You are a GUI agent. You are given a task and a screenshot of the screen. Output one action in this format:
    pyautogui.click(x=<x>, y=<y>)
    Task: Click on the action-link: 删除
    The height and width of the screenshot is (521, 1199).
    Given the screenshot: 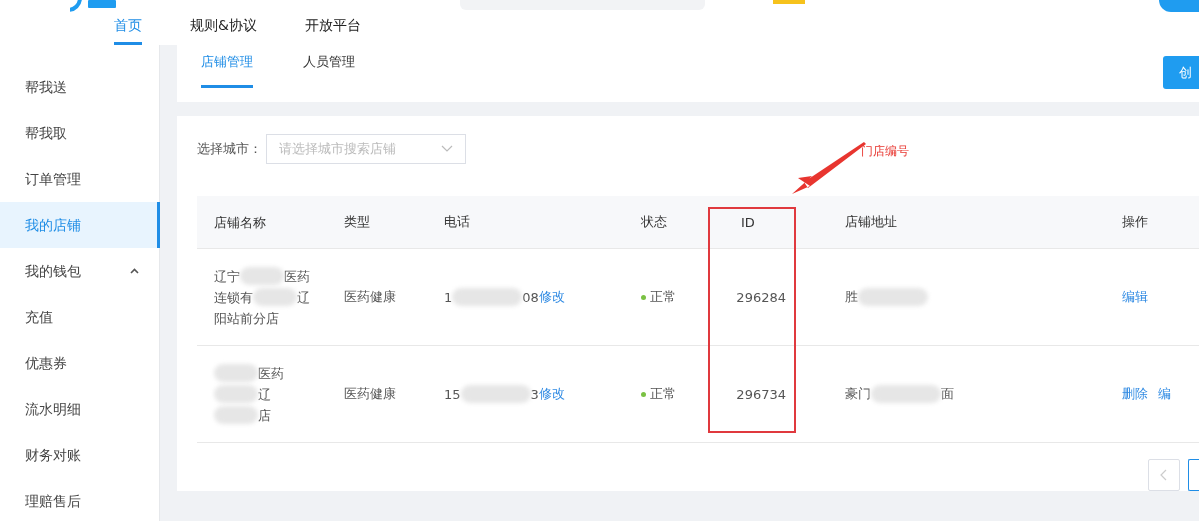 What is the action you would take?
    pyautogui.click(x=1135, y=394)
    